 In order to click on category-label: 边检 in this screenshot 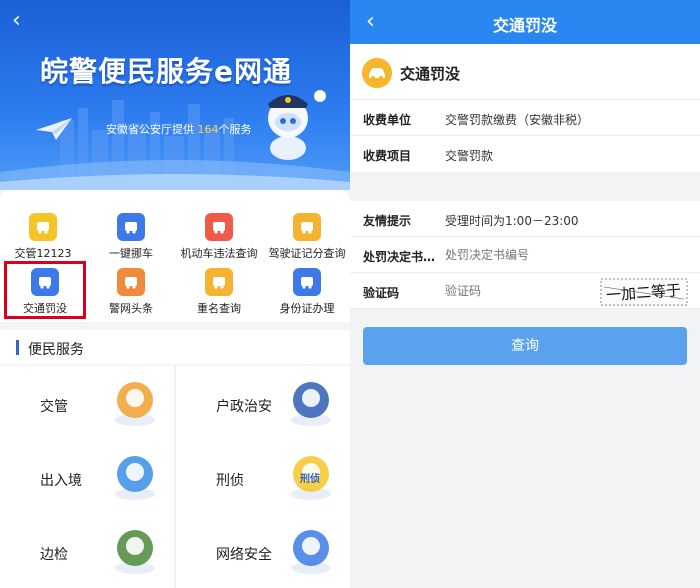, I will do `click(54, 555)`.